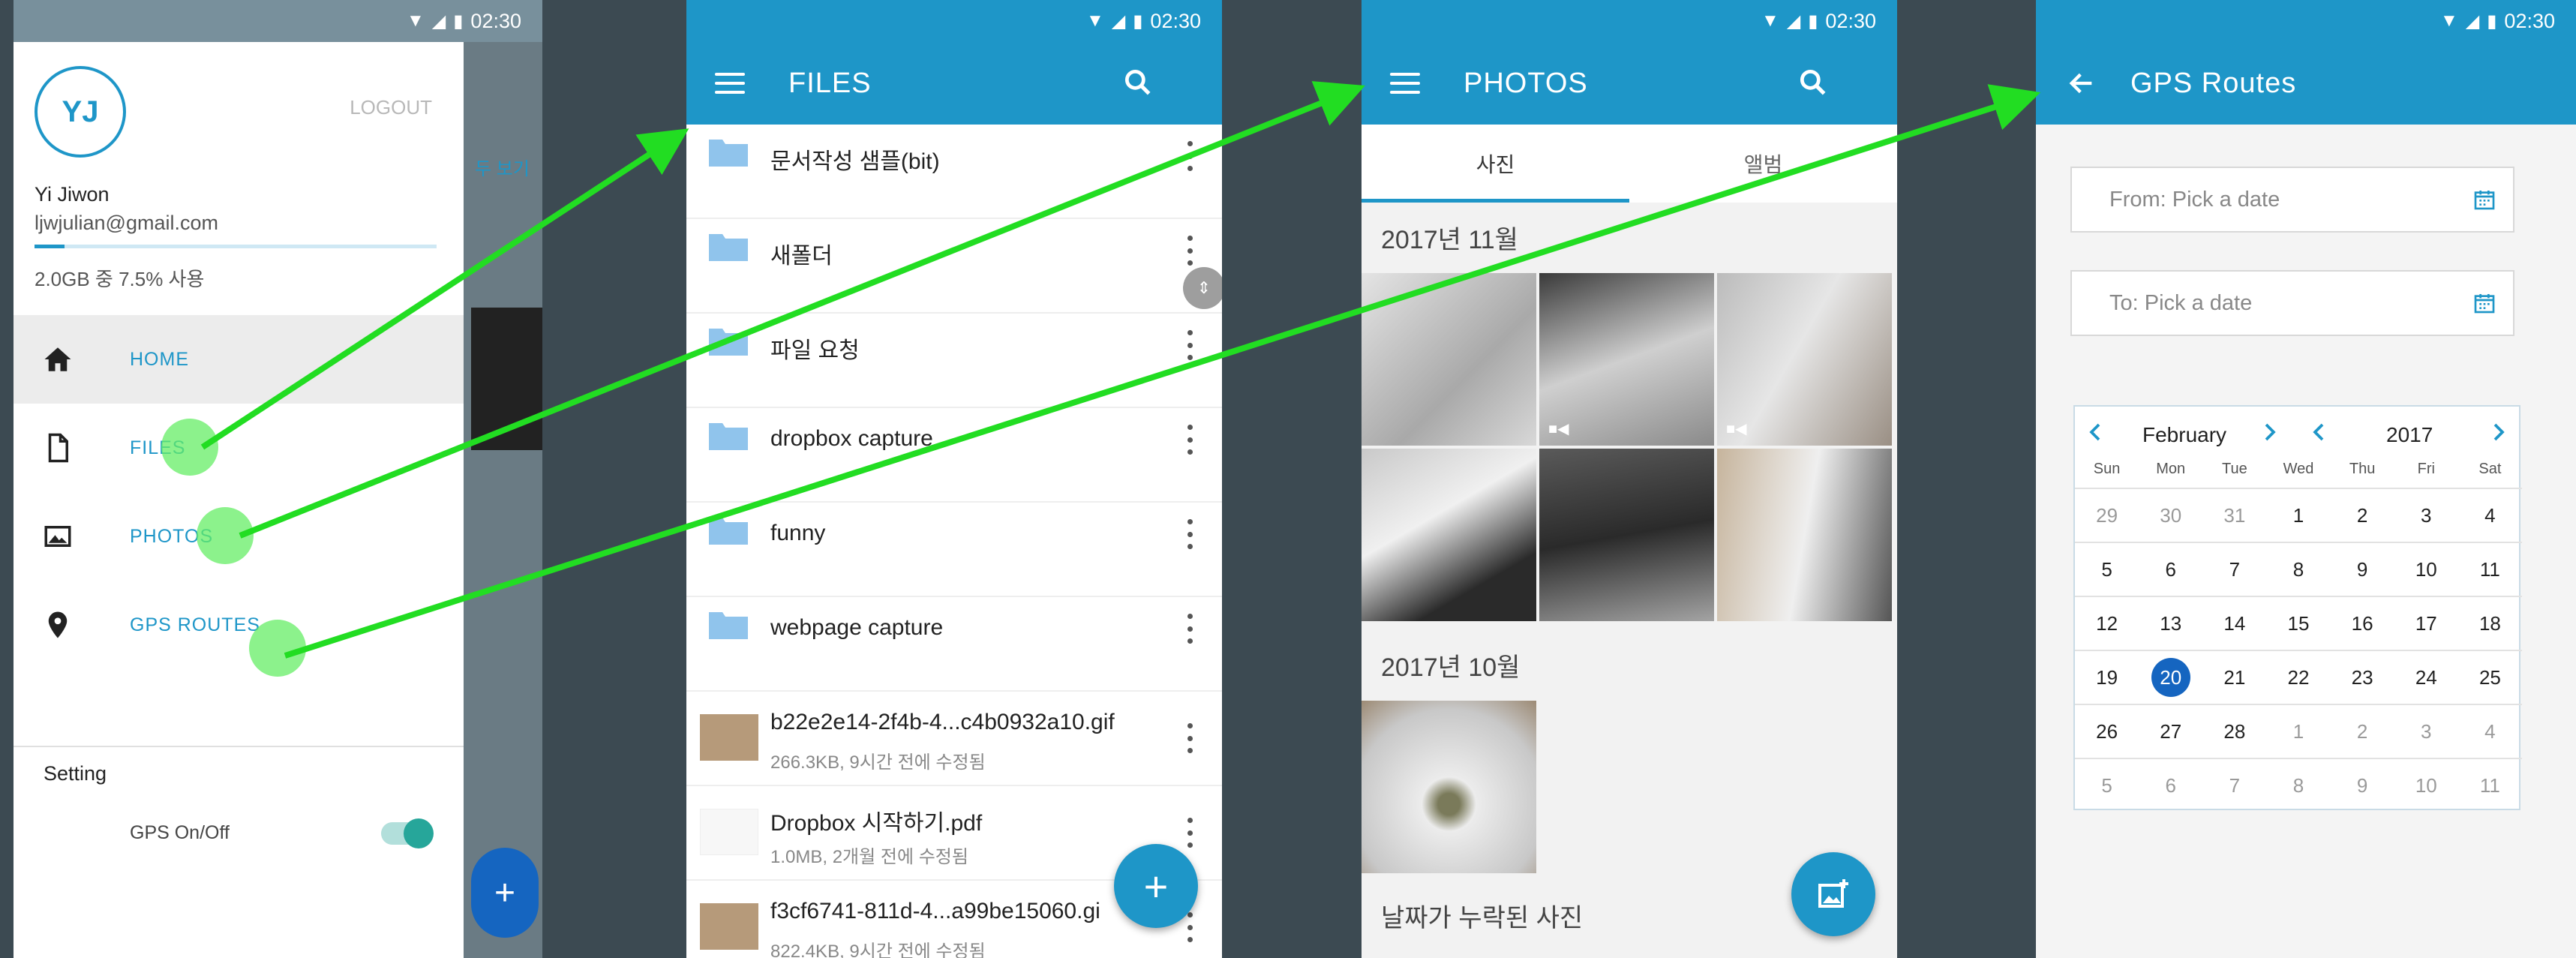  What do you see at coordinates (2490, 624) in the screenshot?
I see `calendar-day: 18` at bounding box center [2490, 624].